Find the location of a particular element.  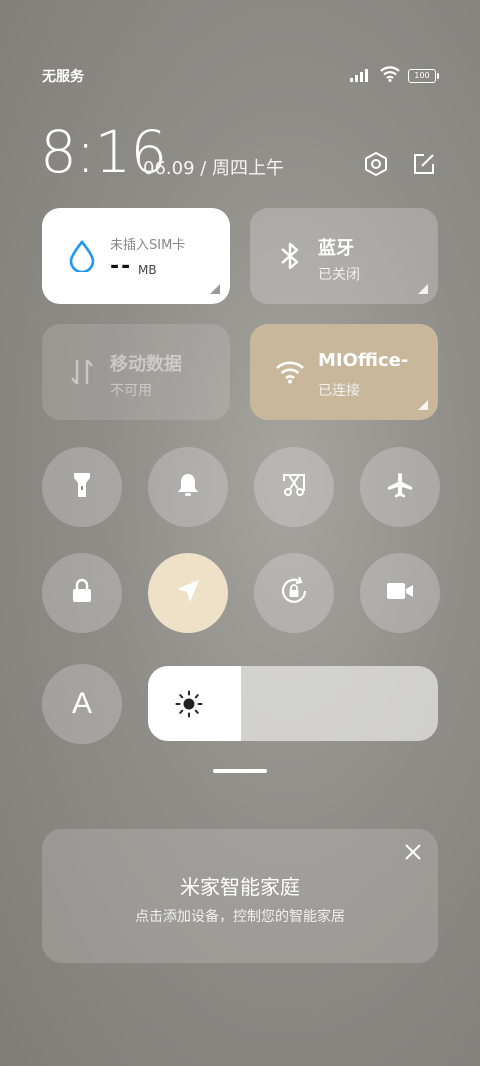

bluetooth-label: 蓝牙 is located at coordinates (336, 248).